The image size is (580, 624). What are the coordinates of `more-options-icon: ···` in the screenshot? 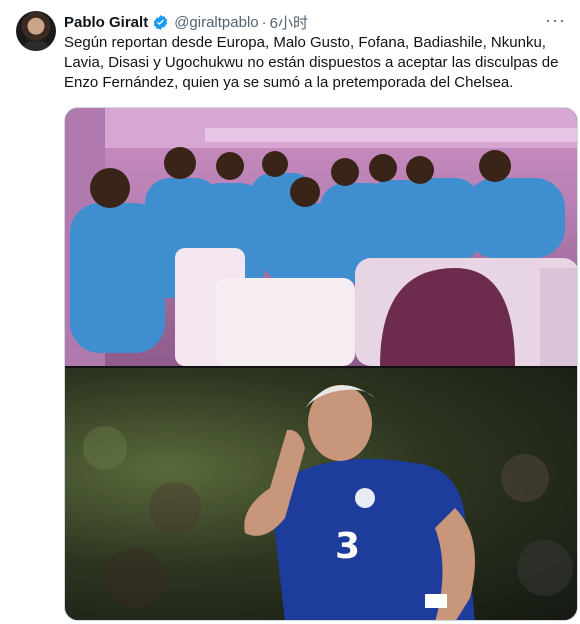 It's located at (555, 20).